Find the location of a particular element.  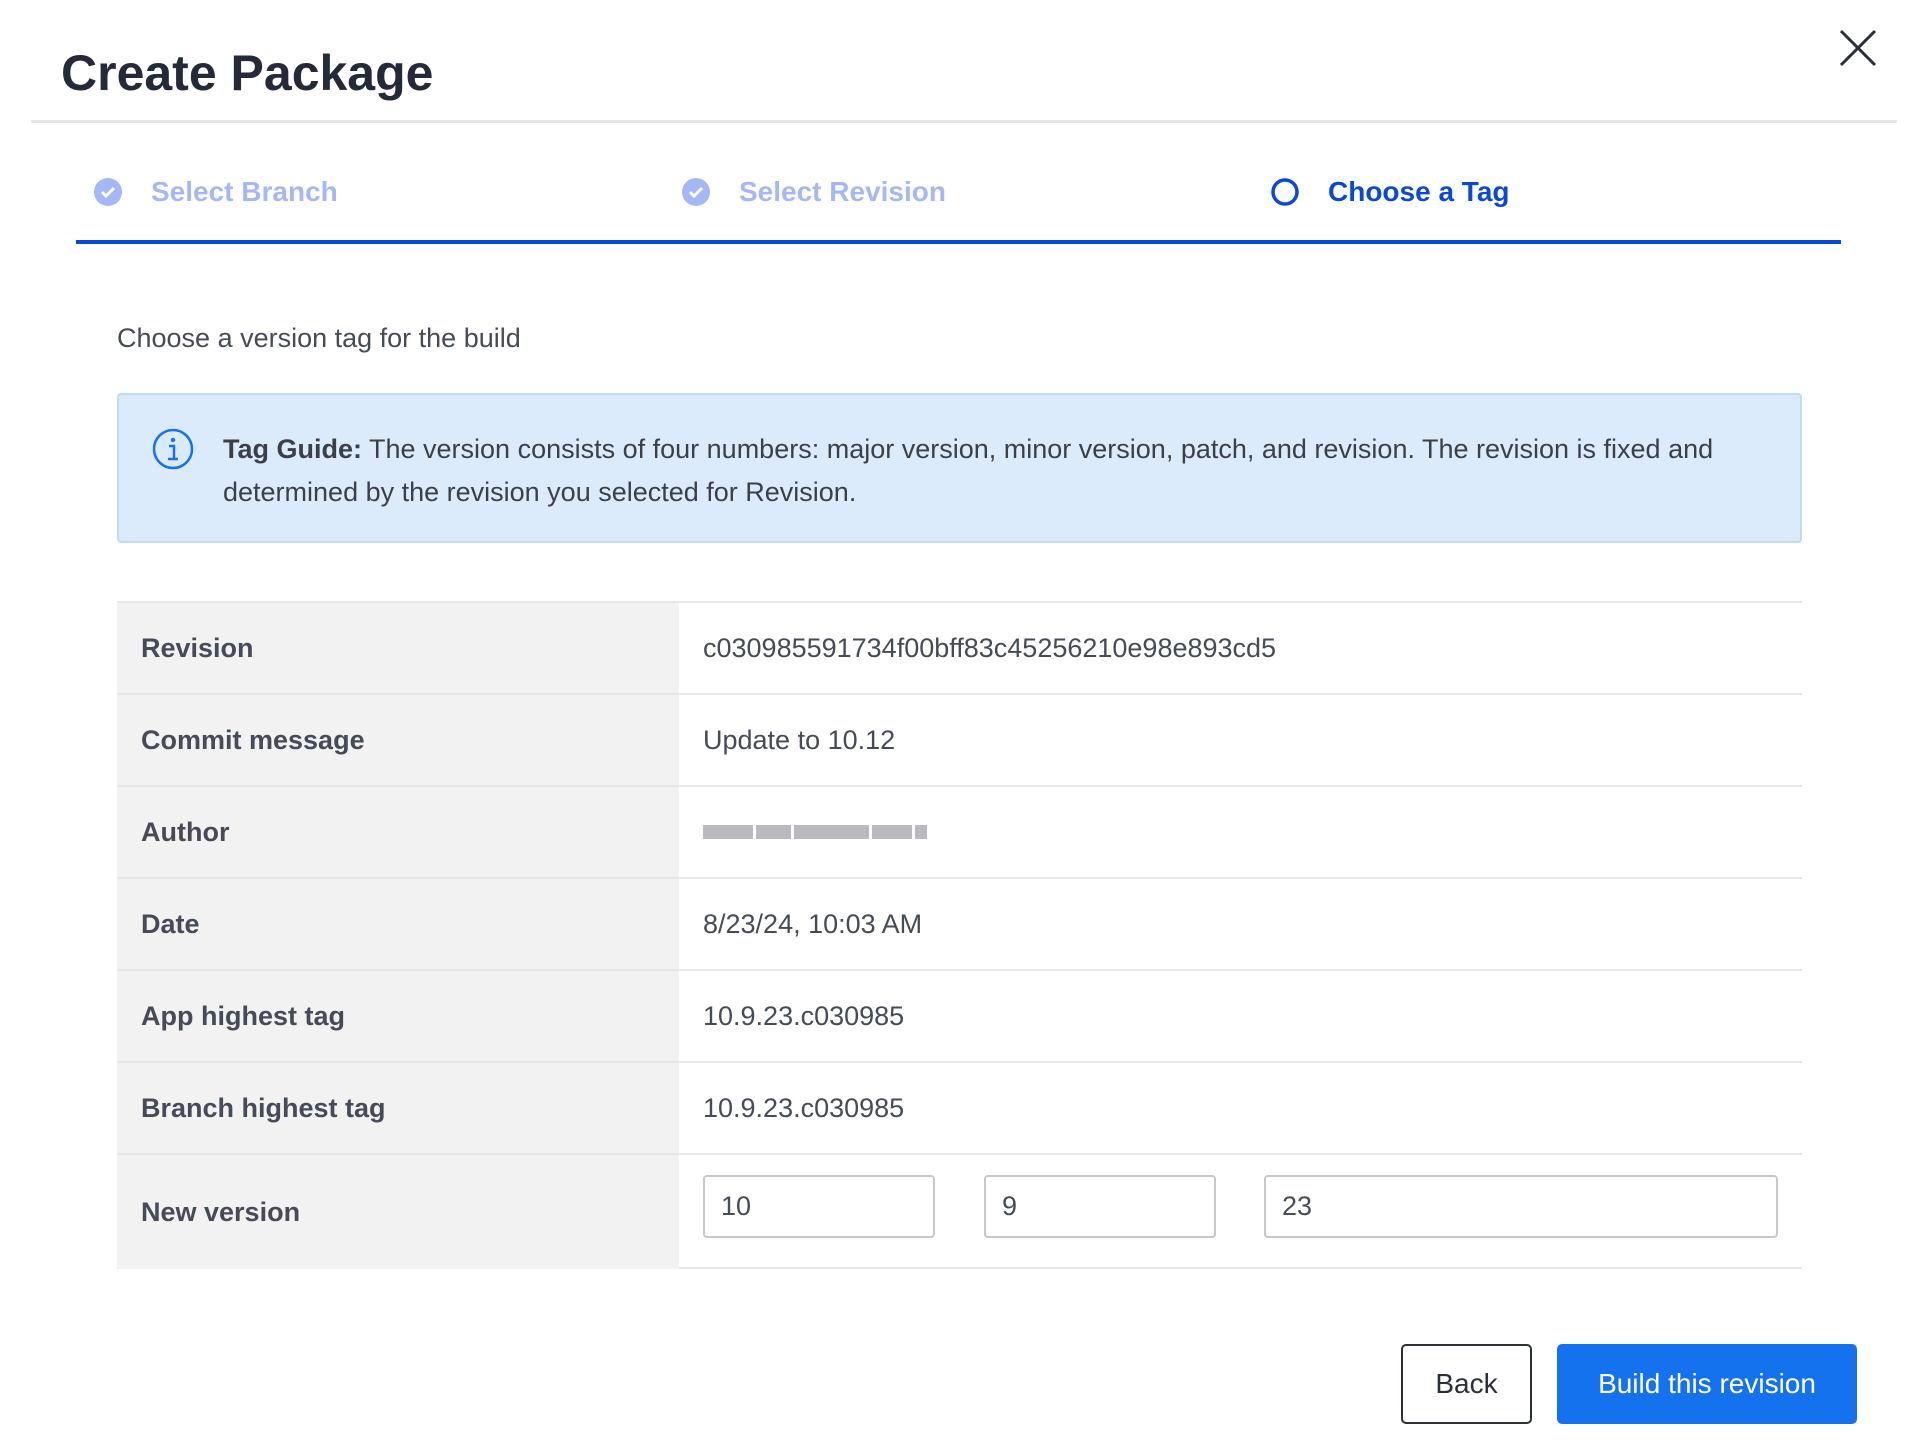

table-row: App highest tag 10.9.23.c030985 is located at coordinates (959, 1017).